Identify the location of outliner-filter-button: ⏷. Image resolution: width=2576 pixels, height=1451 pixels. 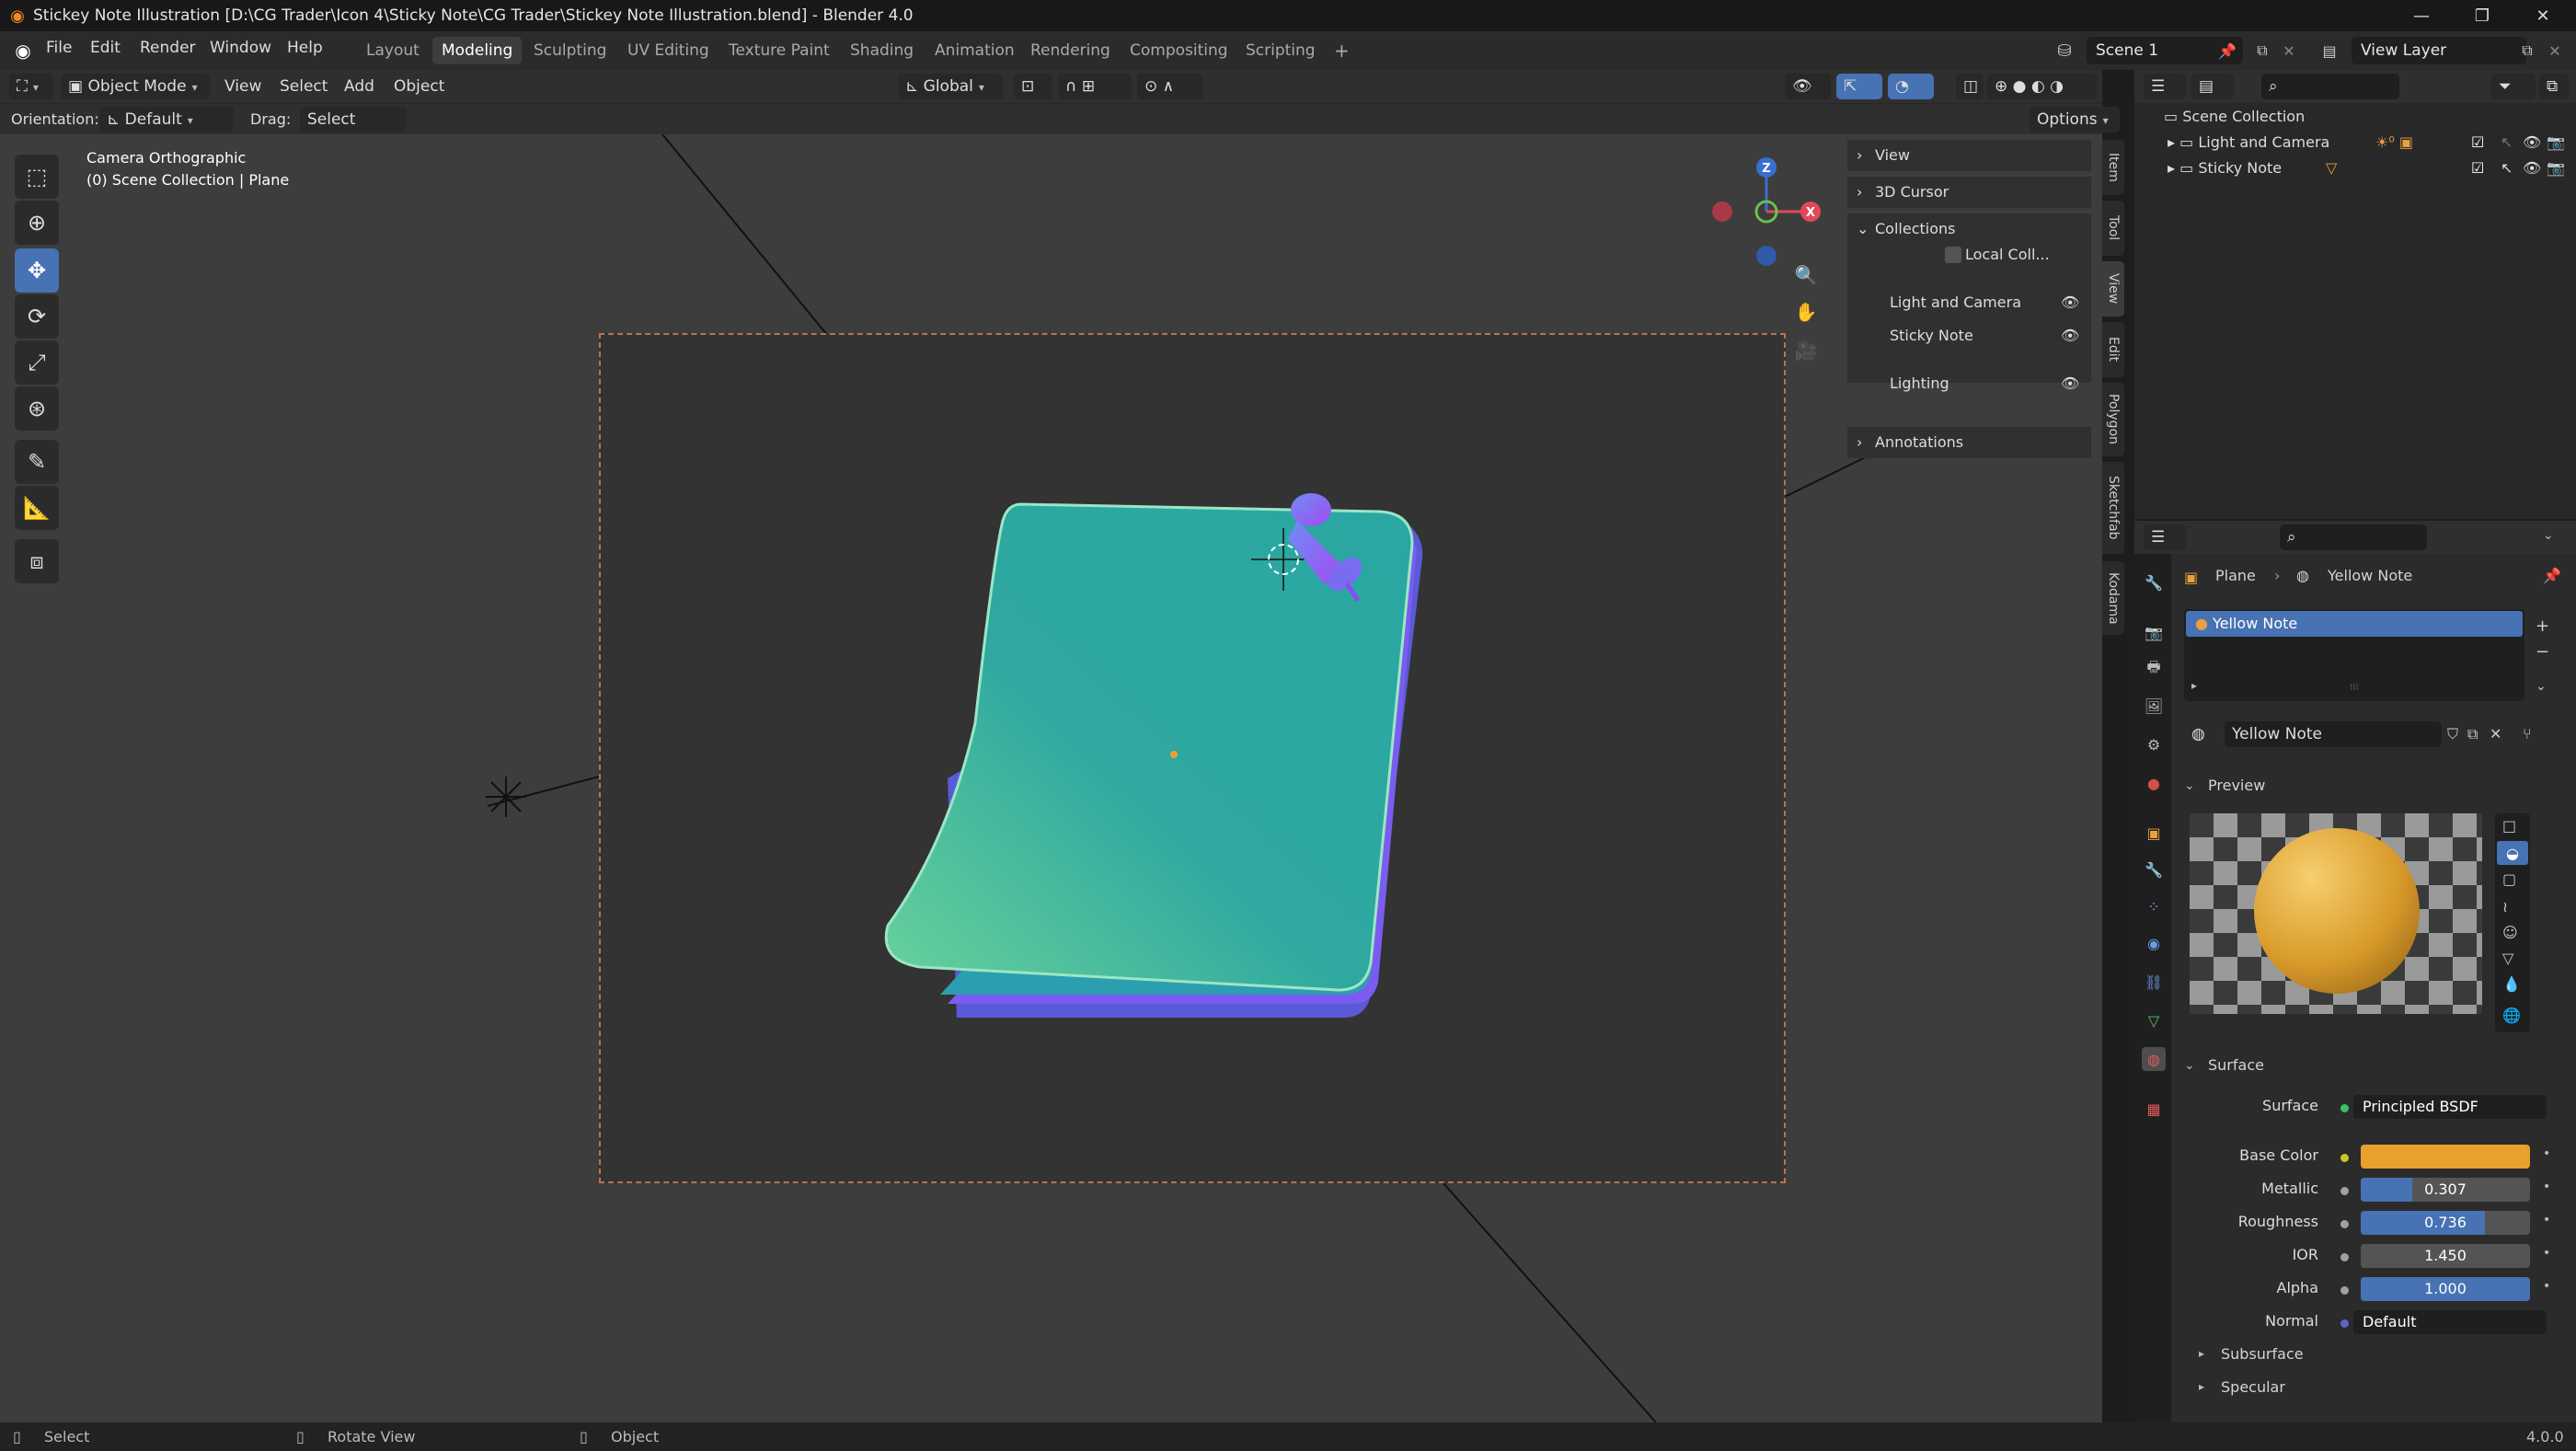
(2513, 86).